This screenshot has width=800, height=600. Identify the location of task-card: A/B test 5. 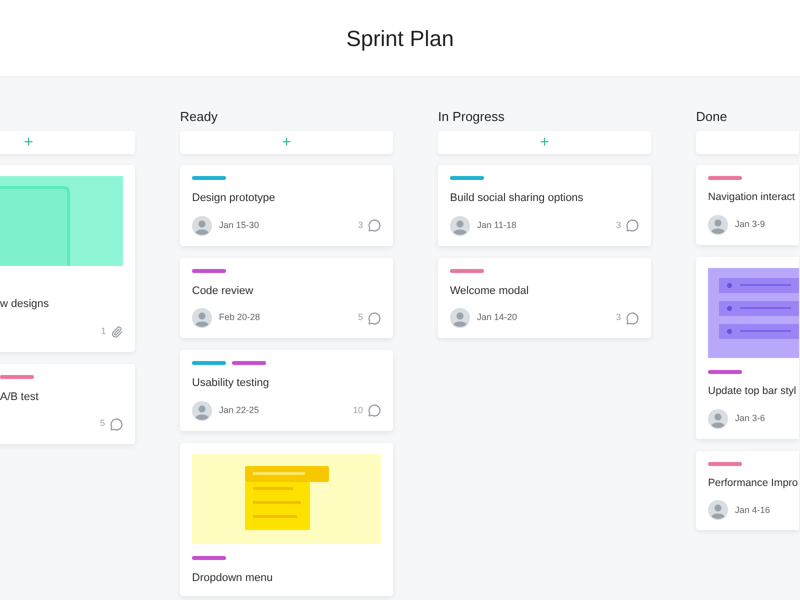
(67, 404).